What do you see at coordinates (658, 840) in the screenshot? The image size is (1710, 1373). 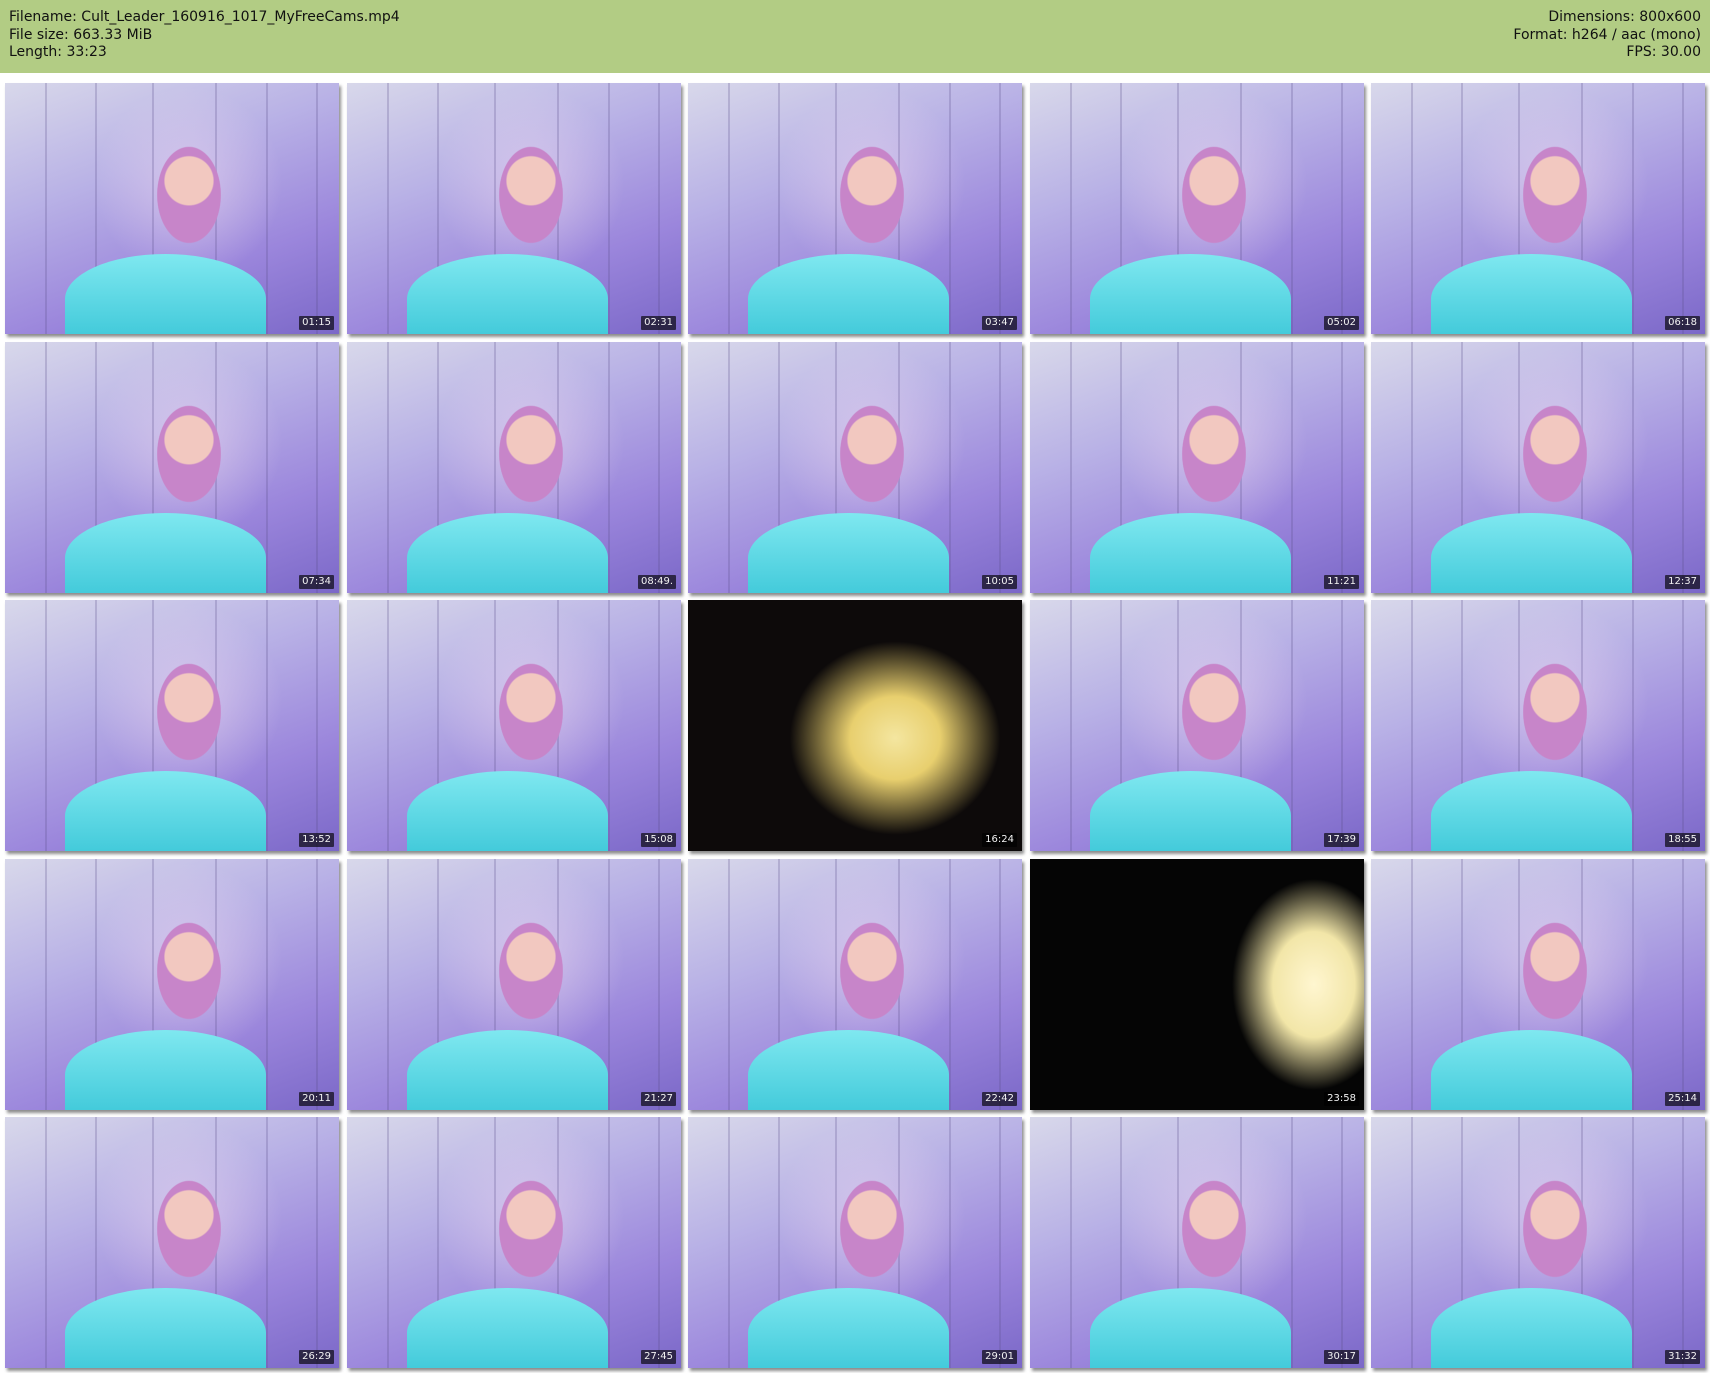 I see `timestamp-label: 15:08` at bounding box center [658, 840].